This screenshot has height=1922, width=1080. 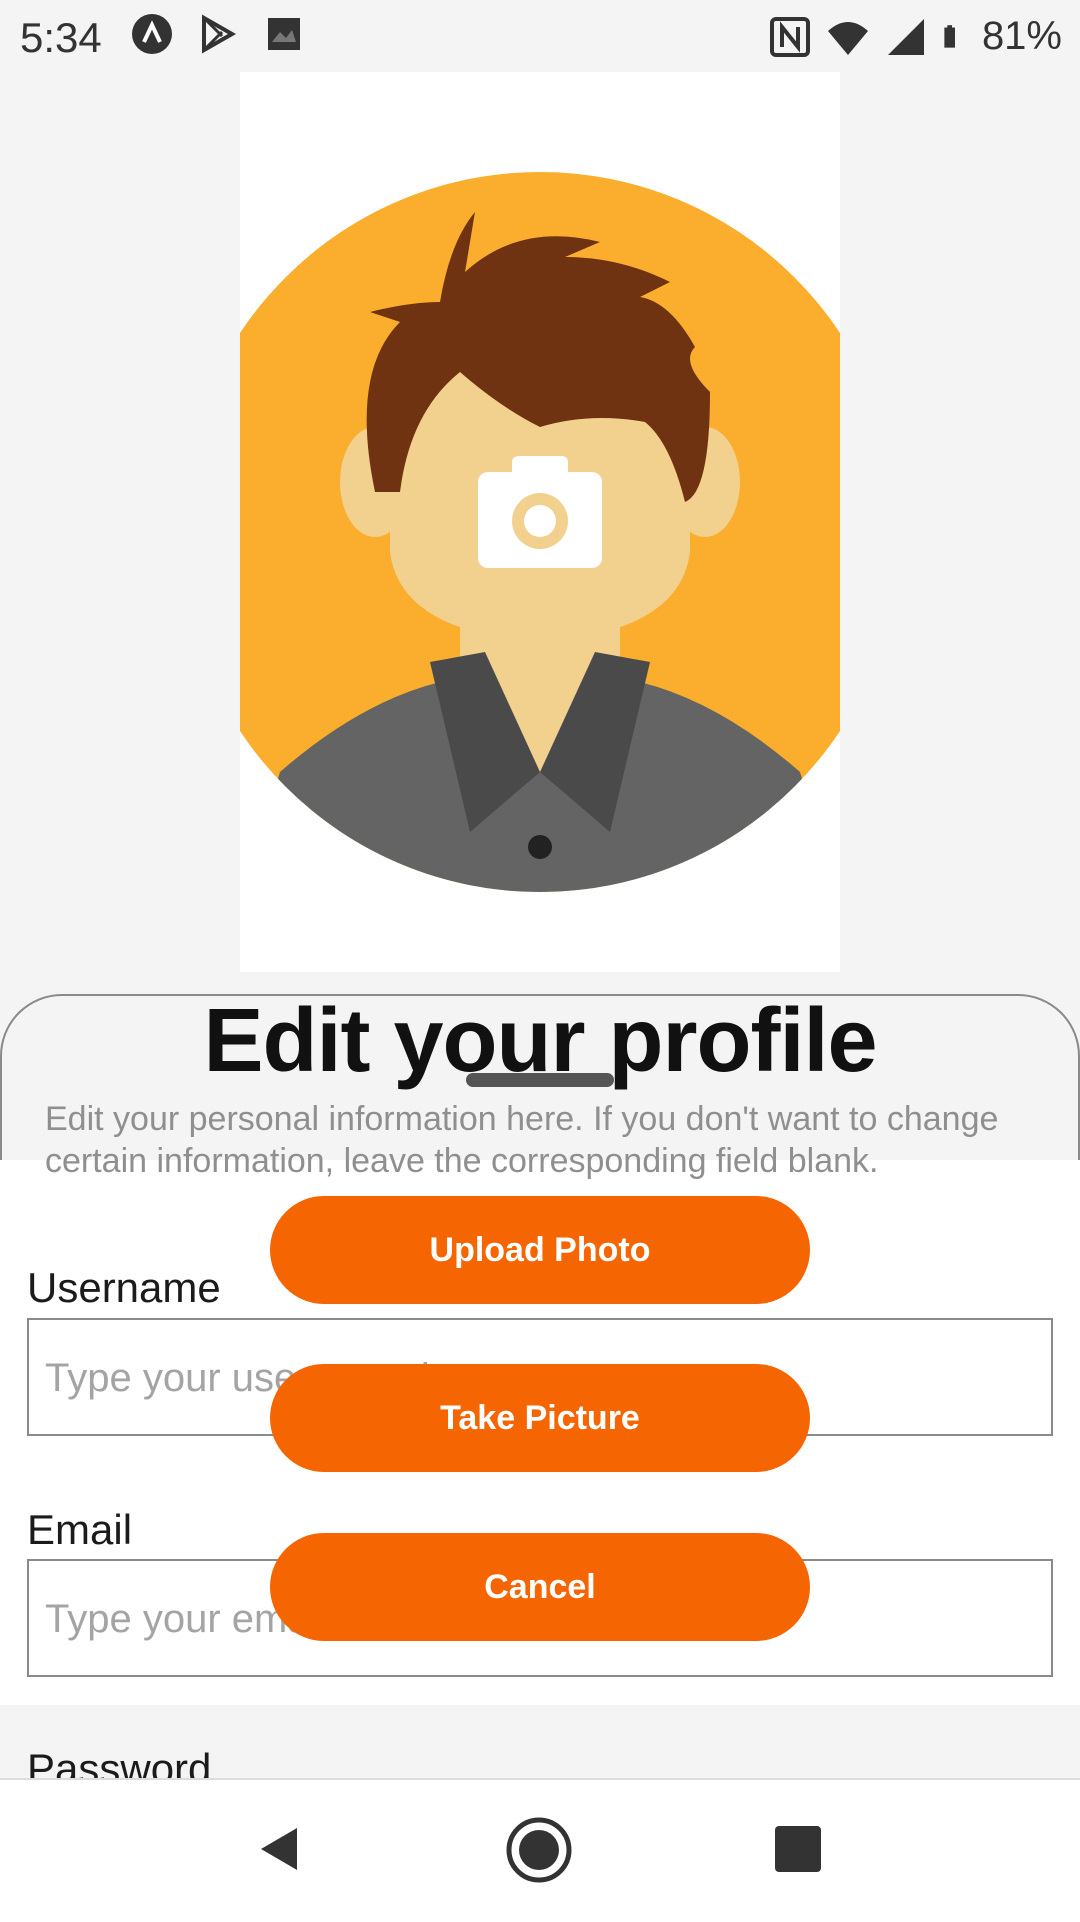 I want to click on back-icon, so click(x=280, y=1849).